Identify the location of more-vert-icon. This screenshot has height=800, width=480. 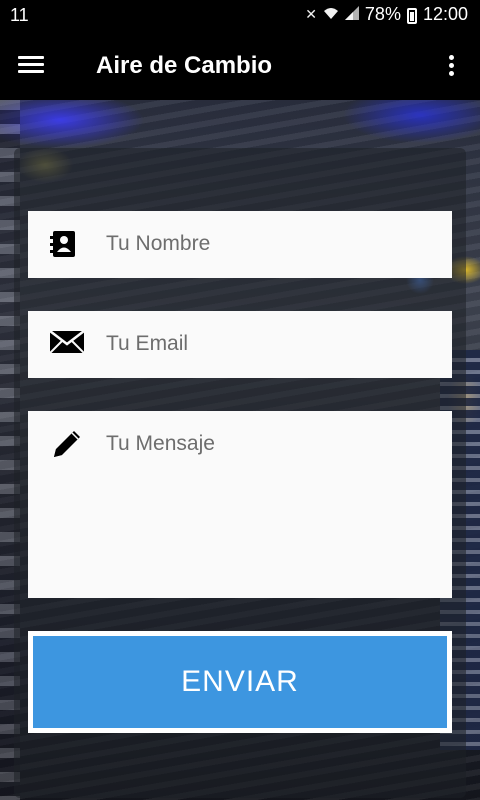
(452, 66).